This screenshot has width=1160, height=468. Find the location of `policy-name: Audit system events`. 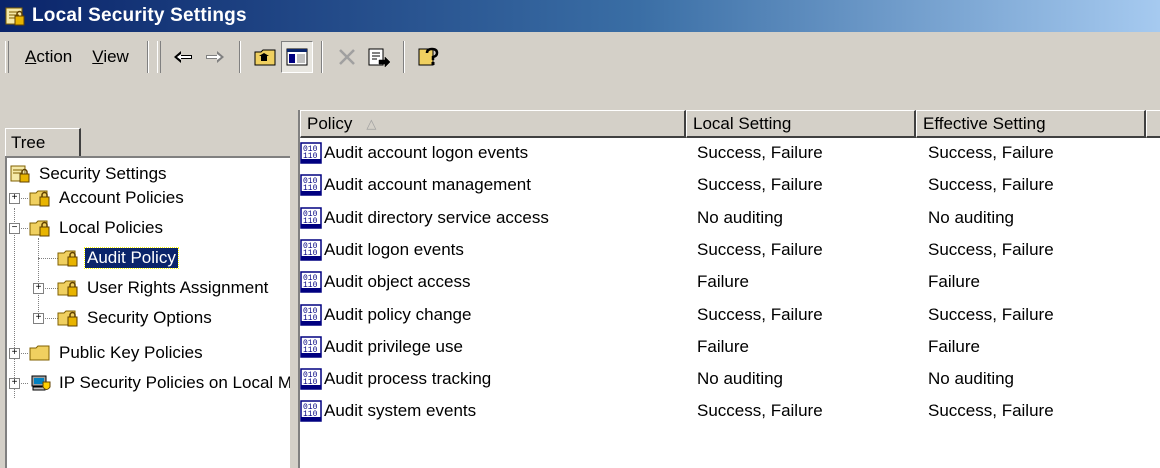

policy-name: Audit system events is located at coordinates (400, 411).